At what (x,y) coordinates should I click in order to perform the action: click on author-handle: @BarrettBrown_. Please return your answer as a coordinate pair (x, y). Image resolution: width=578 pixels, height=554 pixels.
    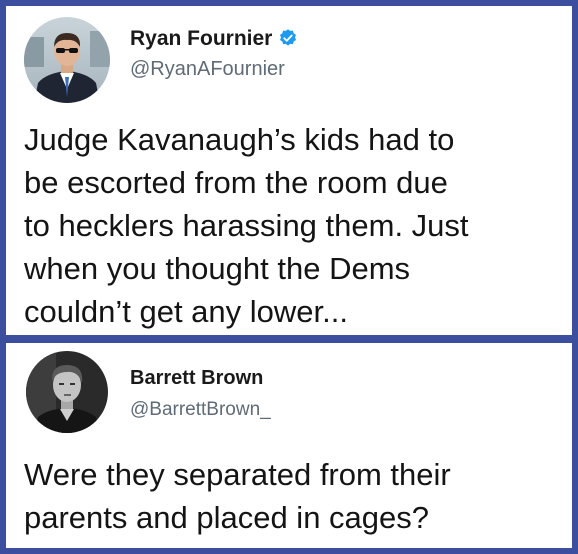
    Looking at the image, I should click on (200, 410).